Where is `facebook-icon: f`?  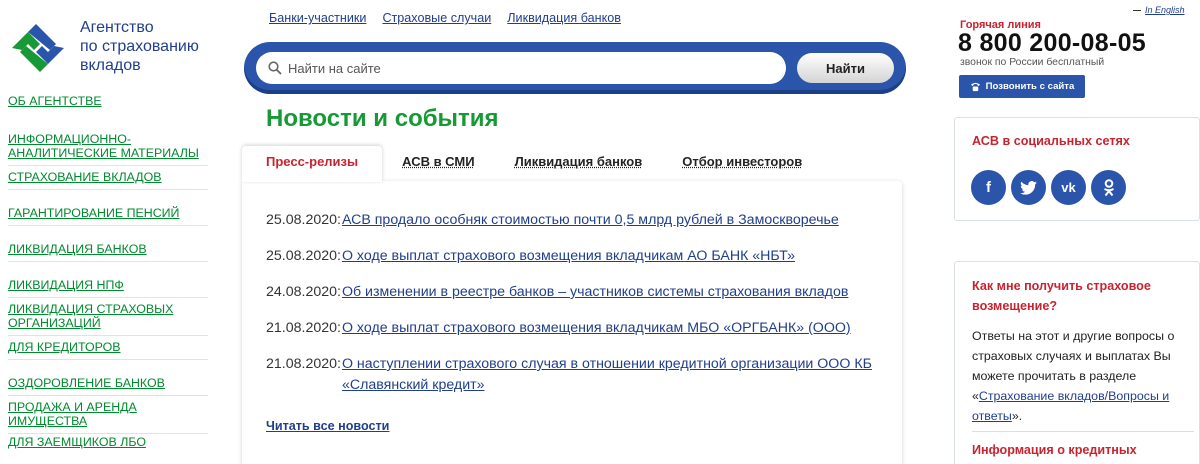 facebook-icon: f is located at coordinates (988, 187).